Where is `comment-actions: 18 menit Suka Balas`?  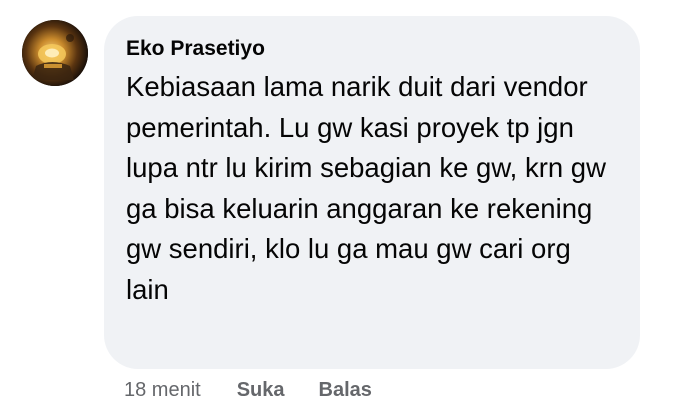 comment-actions: 18 menit Suka Balas is located at coordinates (248, 390).